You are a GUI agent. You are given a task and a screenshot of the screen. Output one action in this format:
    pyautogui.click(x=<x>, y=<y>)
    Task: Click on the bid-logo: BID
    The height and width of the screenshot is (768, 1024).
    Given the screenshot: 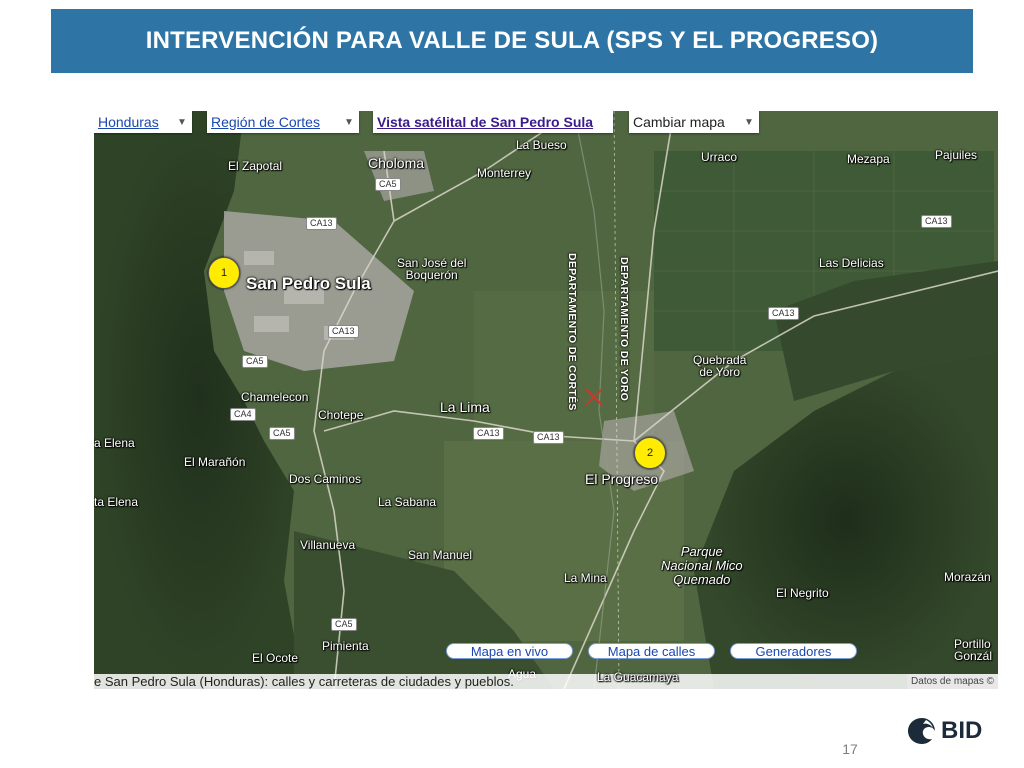 What is the action you would take?
    pyautogui.click(x=944, y=731)
    